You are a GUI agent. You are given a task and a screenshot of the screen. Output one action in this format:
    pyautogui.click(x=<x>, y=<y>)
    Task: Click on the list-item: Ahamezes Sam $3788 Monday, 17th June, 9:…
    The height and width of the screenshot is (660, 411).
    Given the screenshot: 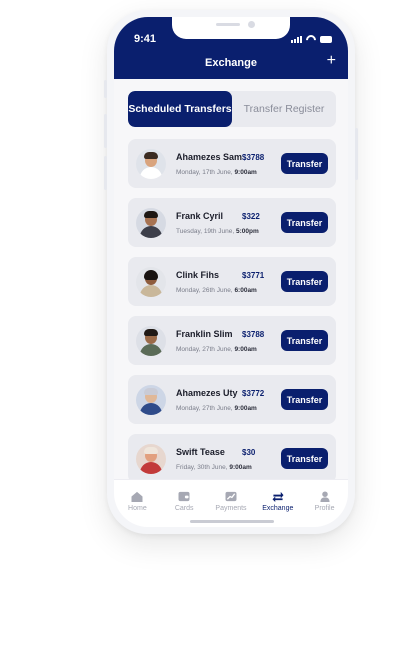 What is the action you would take?
    pyautogui.click(x=232, y=163)
    